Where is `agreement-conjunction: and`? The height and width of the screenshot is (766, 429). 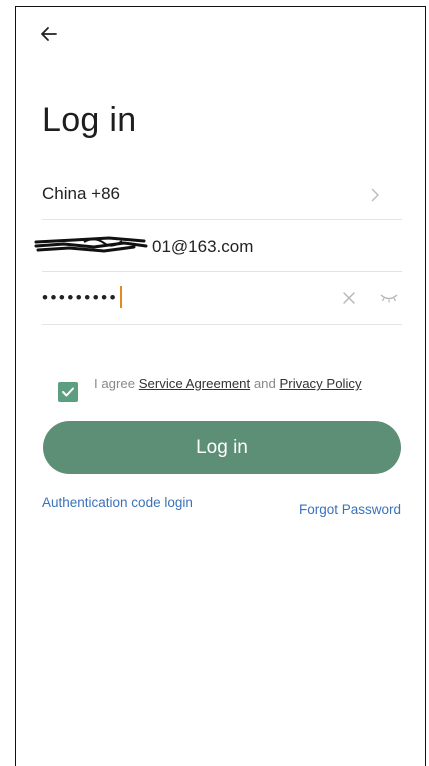 agreement-conjunction: and is located at coordinates (265, 383).